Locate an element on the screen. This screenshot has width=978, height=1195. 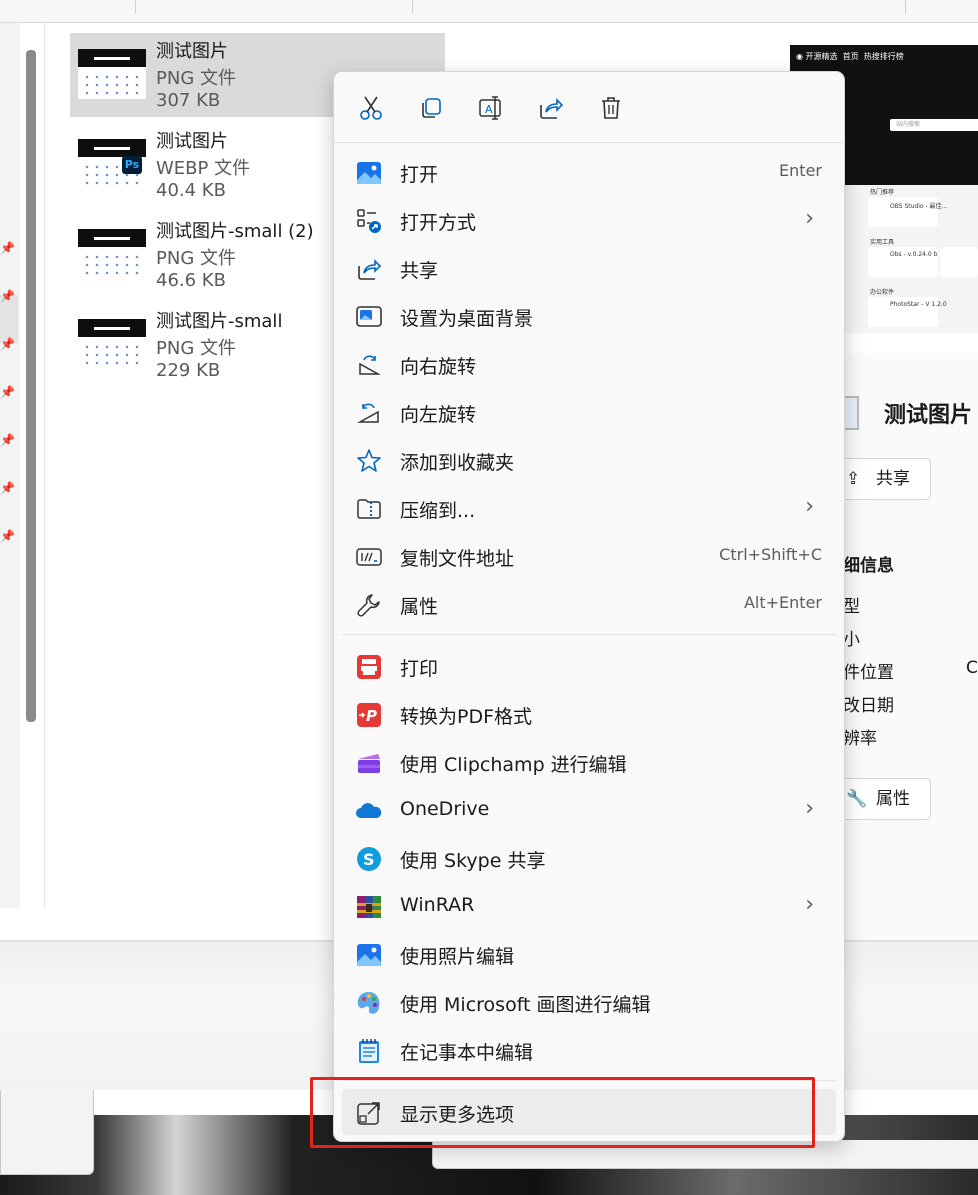
preview-section: 实用工具 is located at coordinates (882, 242).